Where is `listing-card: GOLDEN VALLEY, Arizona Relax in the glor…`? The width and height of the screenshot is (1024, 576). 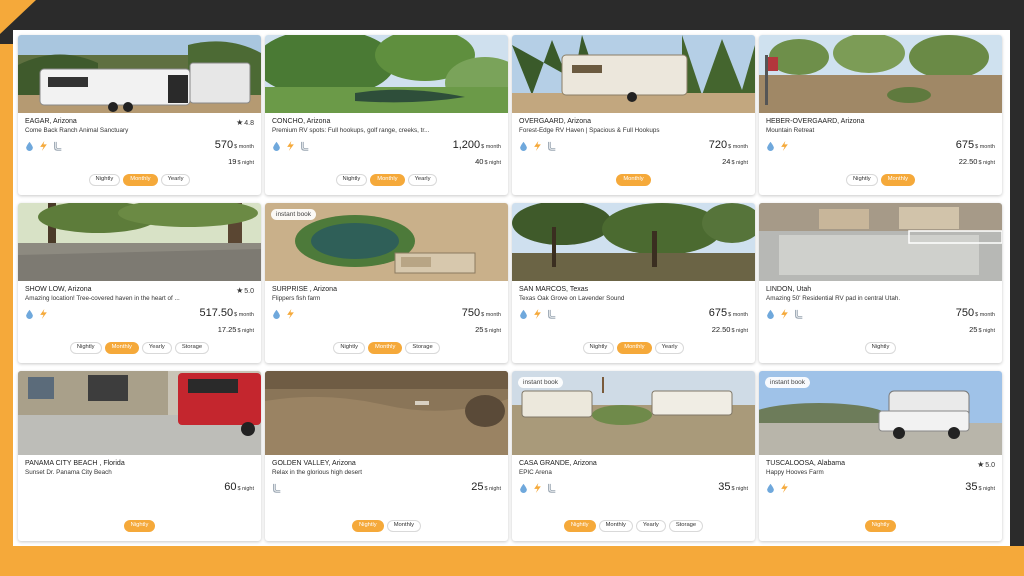
listing-card: GOLDEN VALLEY, Arizona Relax in the glor… is located at coordinates (386, 456).